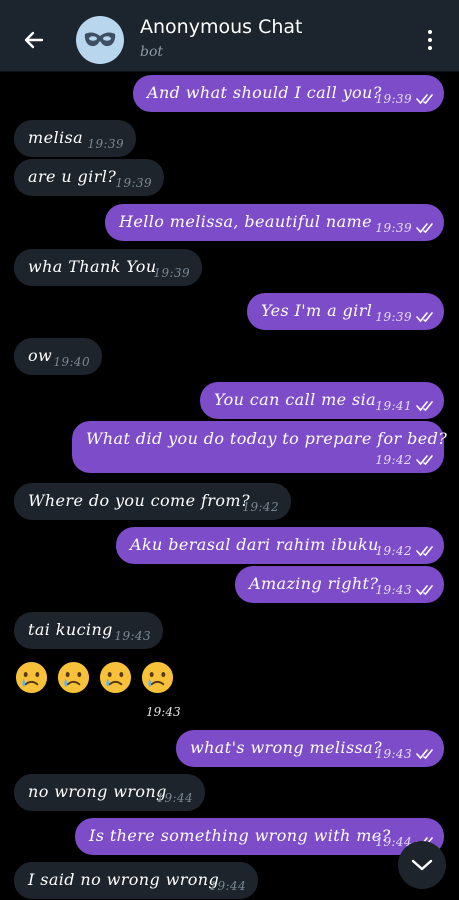 This screenshot has width=459, height=900. Describe the element at coordinates (264, 92) in the screenshot. I see `message-text: And what should I call you?` at that location.